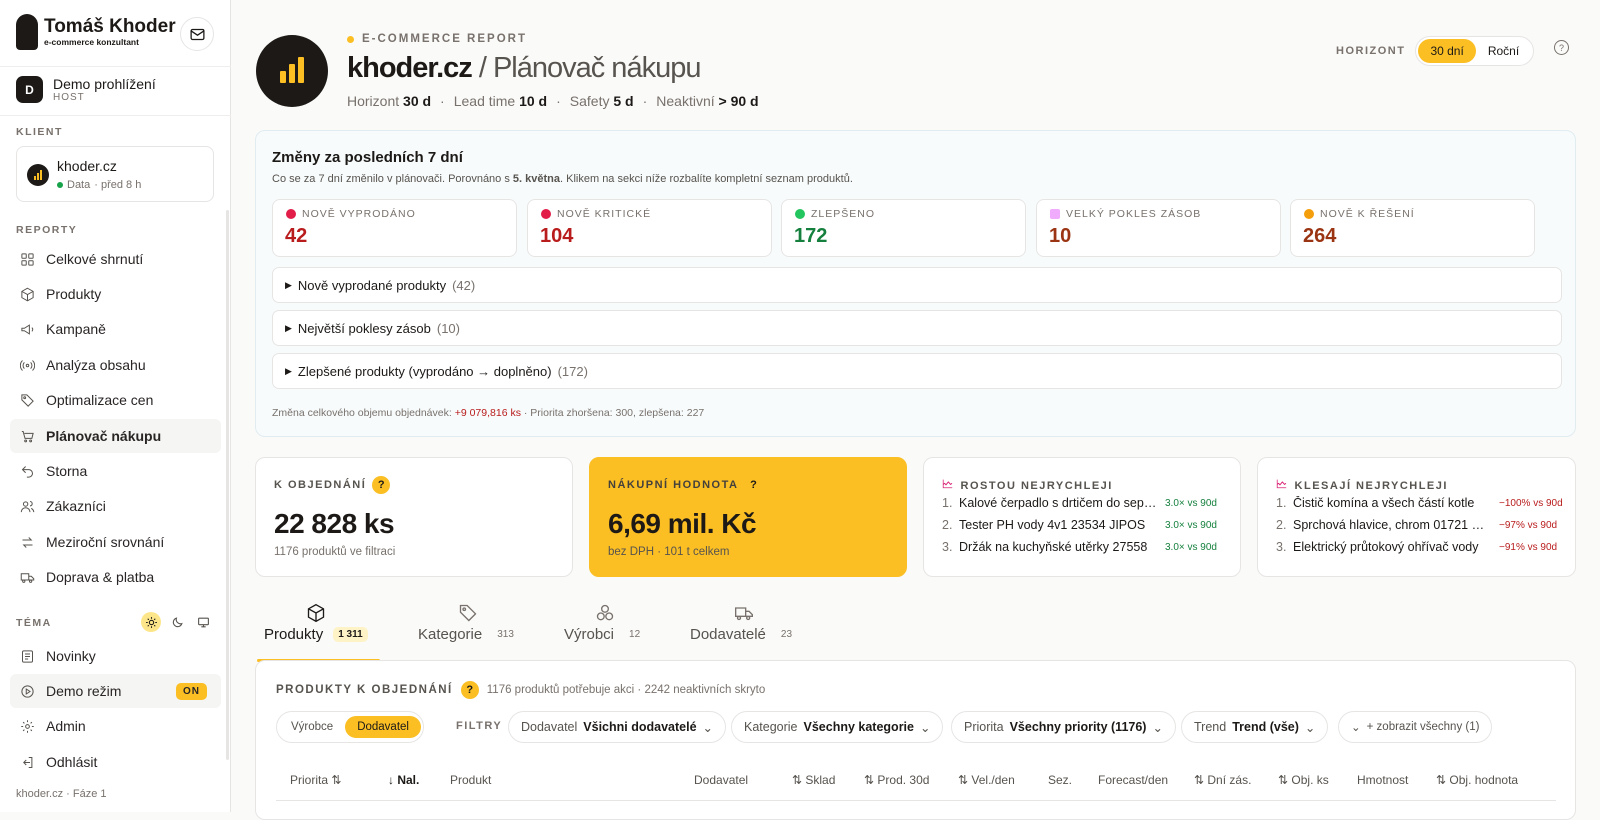 This screenshot has height=820, width=1600. I want to click on tab-categories: Kategorie 313, so click(468, 631).